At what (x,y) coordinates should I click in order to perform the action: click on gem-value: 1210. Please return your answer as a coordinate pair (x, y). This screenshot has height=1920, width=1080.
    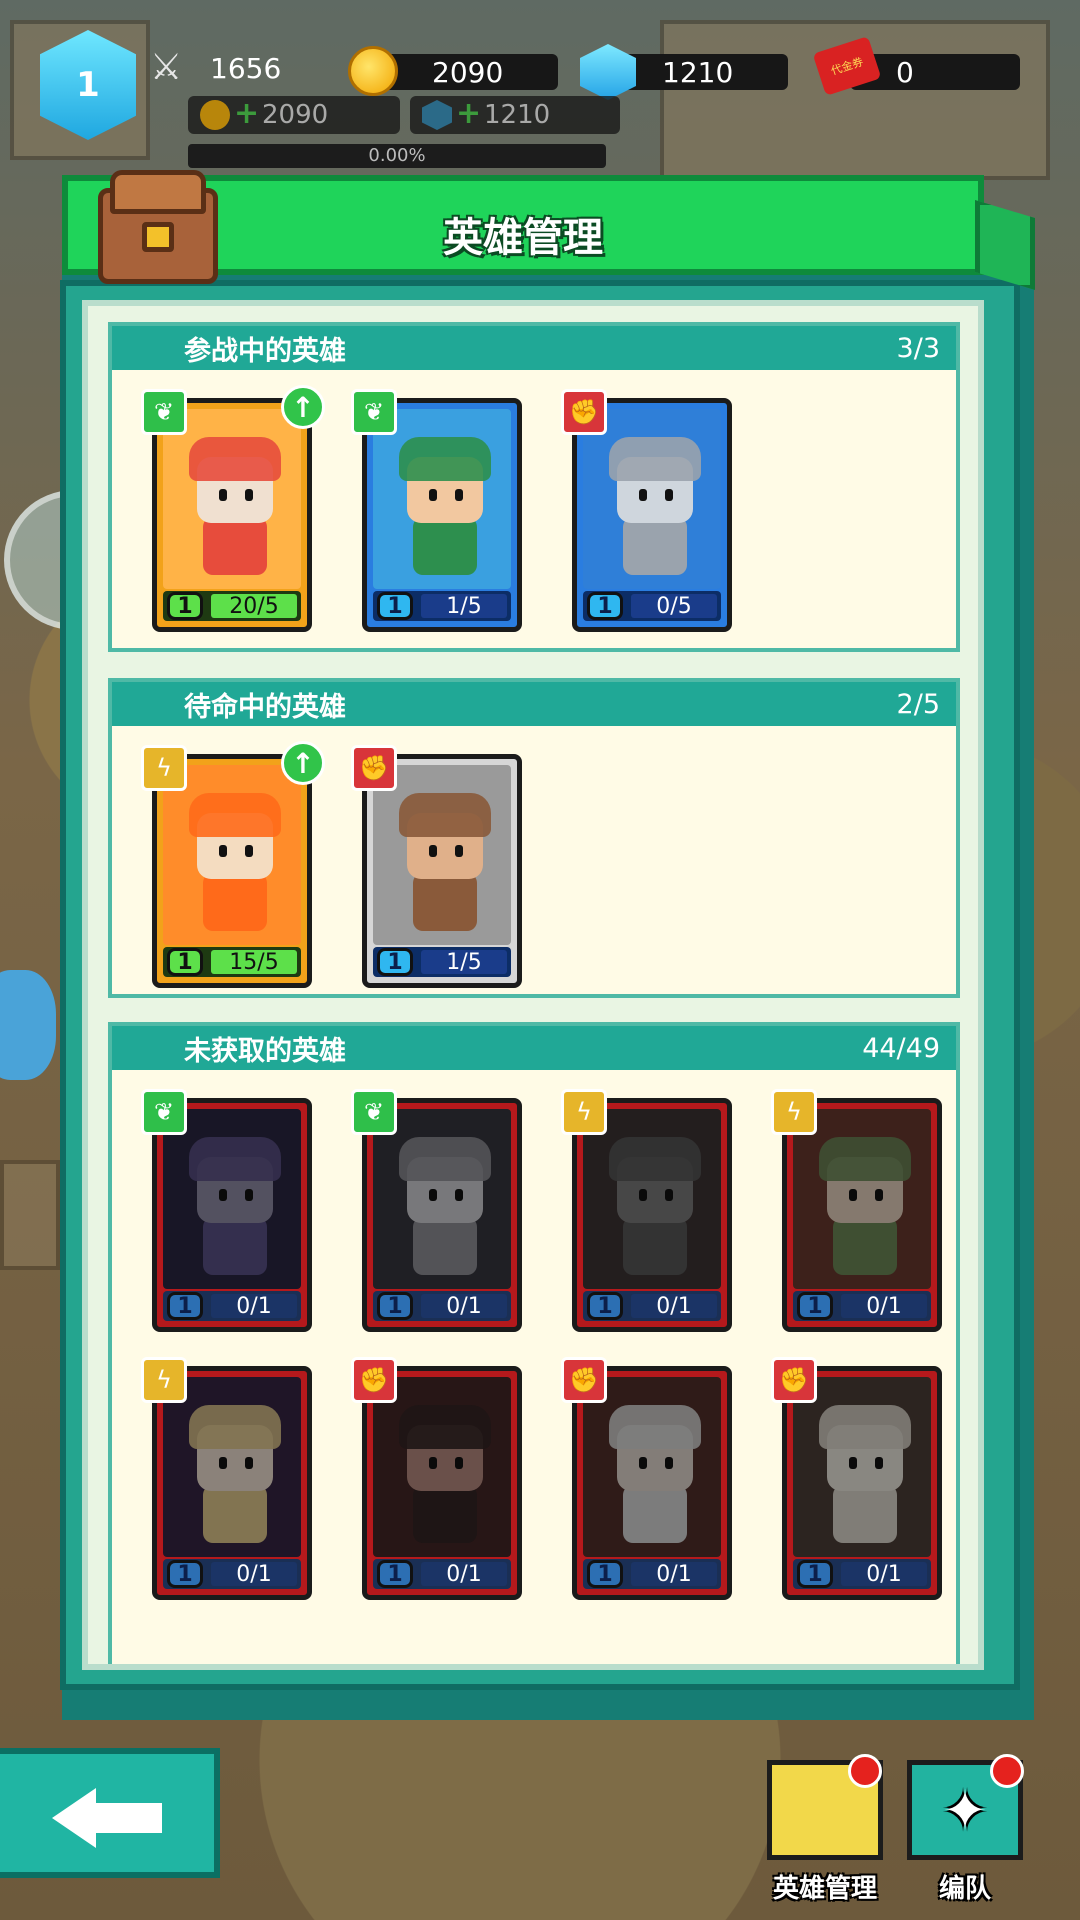
    Looking at the image, I should click on (698, 72).